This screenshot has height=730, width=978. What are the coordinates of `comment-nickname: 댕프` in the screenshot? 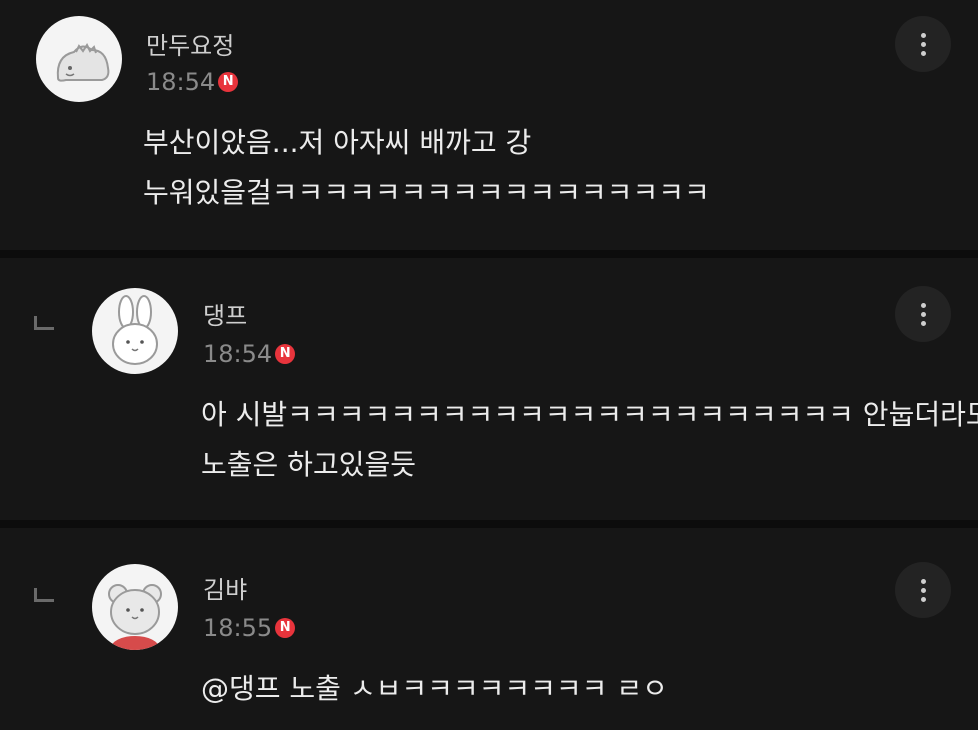 It's located at (225, 313).